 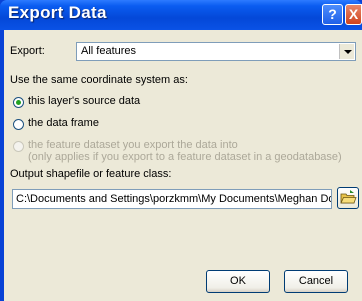 What do you see at coordinates (27, 51) in the screenshot?
I see `export-label: Export:` at bounding box center [27, 51].